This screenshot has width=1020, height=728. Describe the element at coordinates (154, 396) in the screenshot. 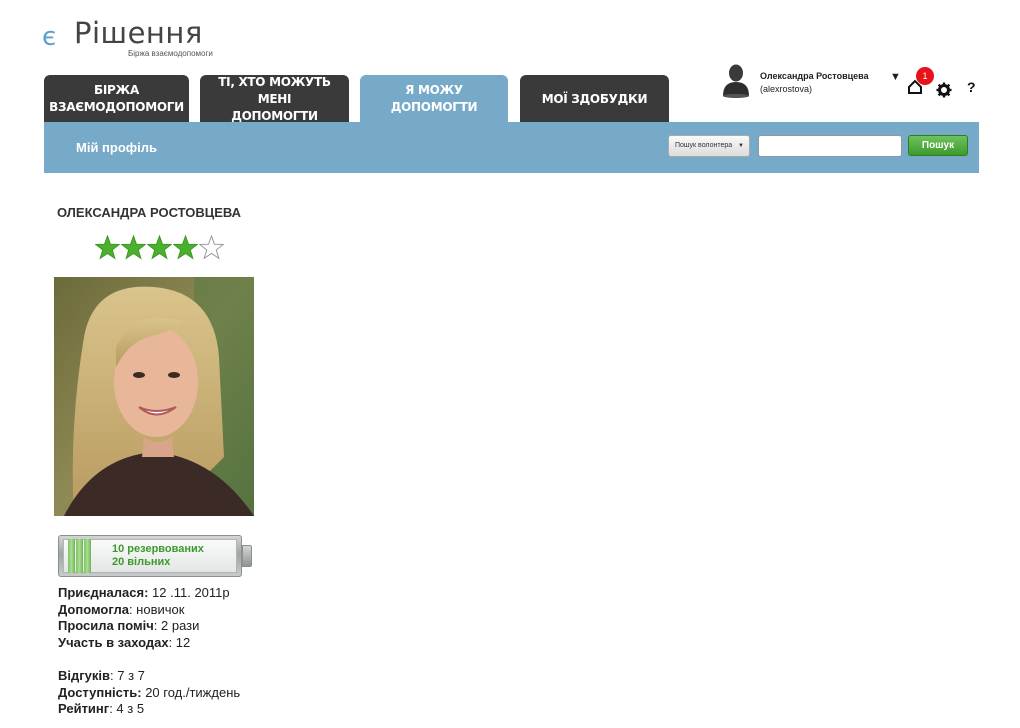

I see `profile-photo` at that location.